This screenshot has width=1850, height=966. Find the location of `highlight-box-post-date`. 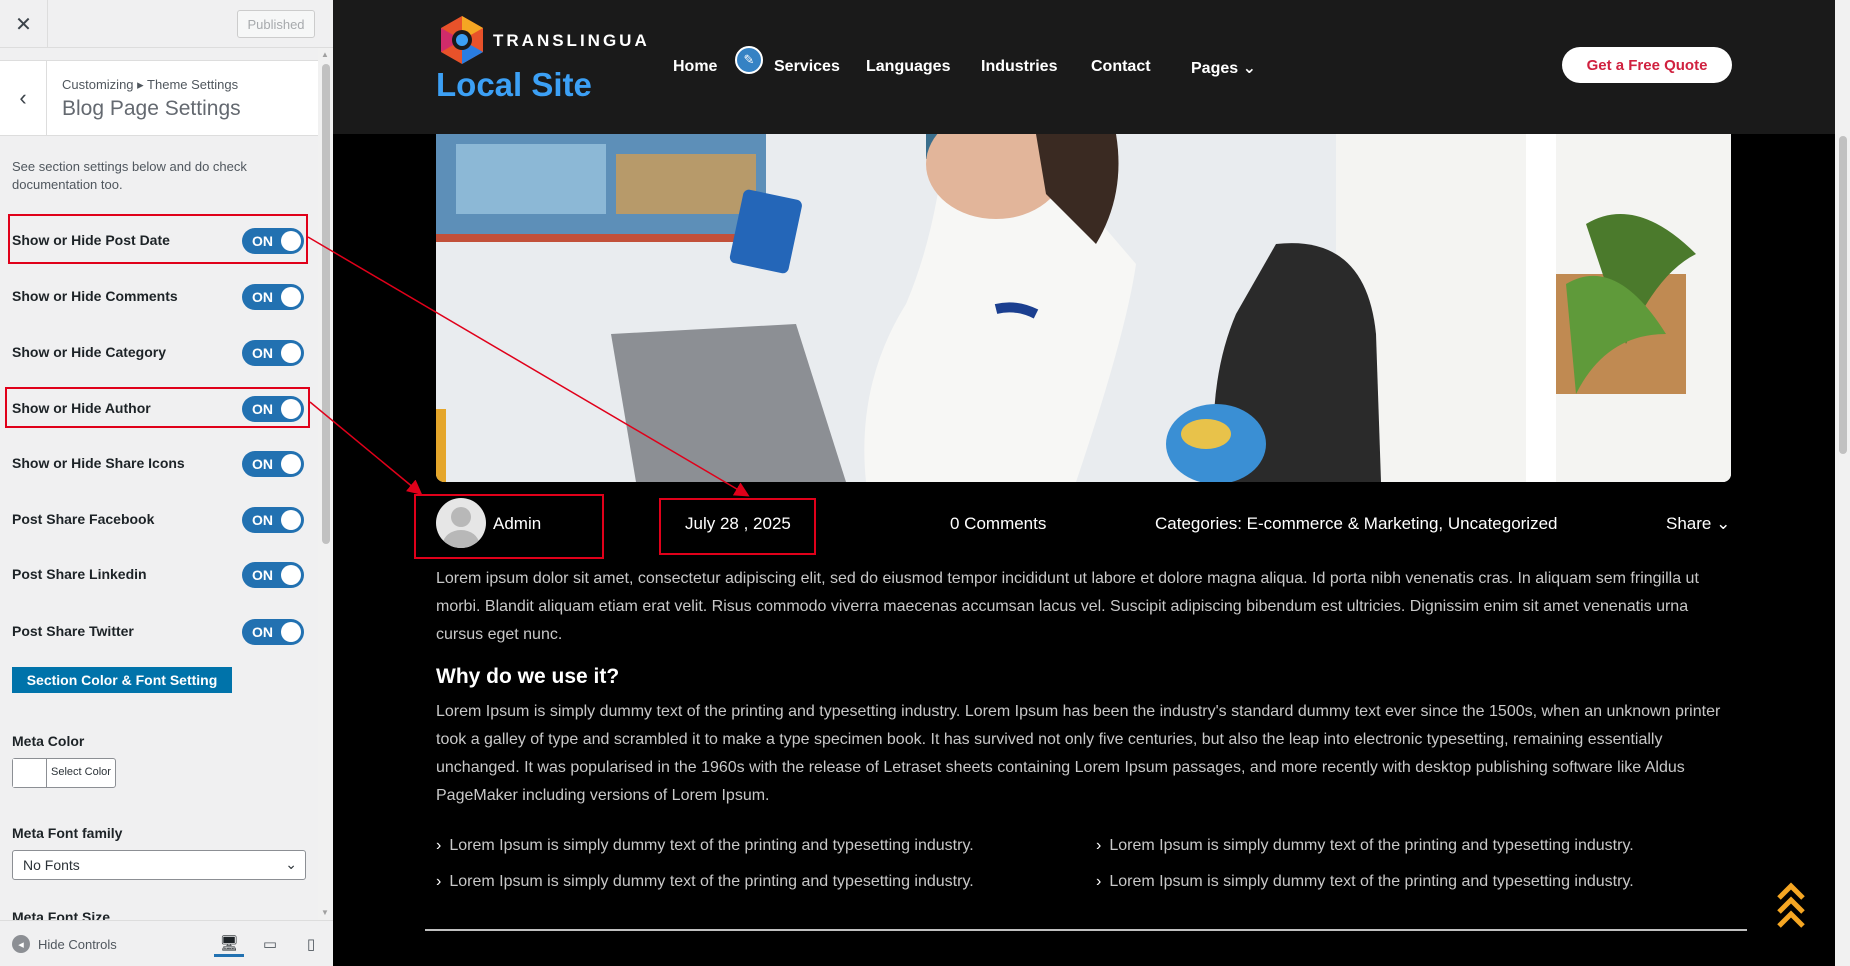

highlight-box-post-date is located at coordinates (158, 239).